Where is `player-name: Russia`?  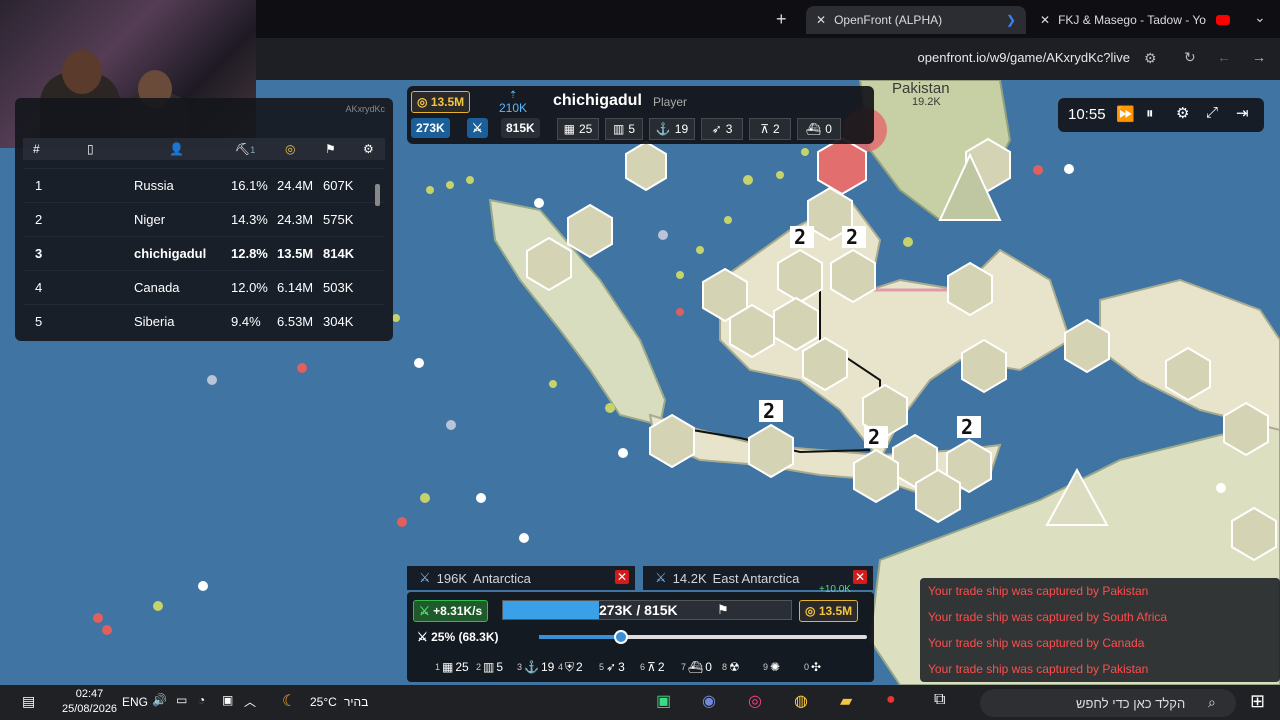 player-name: Russia is located at coordinates (154, 185).